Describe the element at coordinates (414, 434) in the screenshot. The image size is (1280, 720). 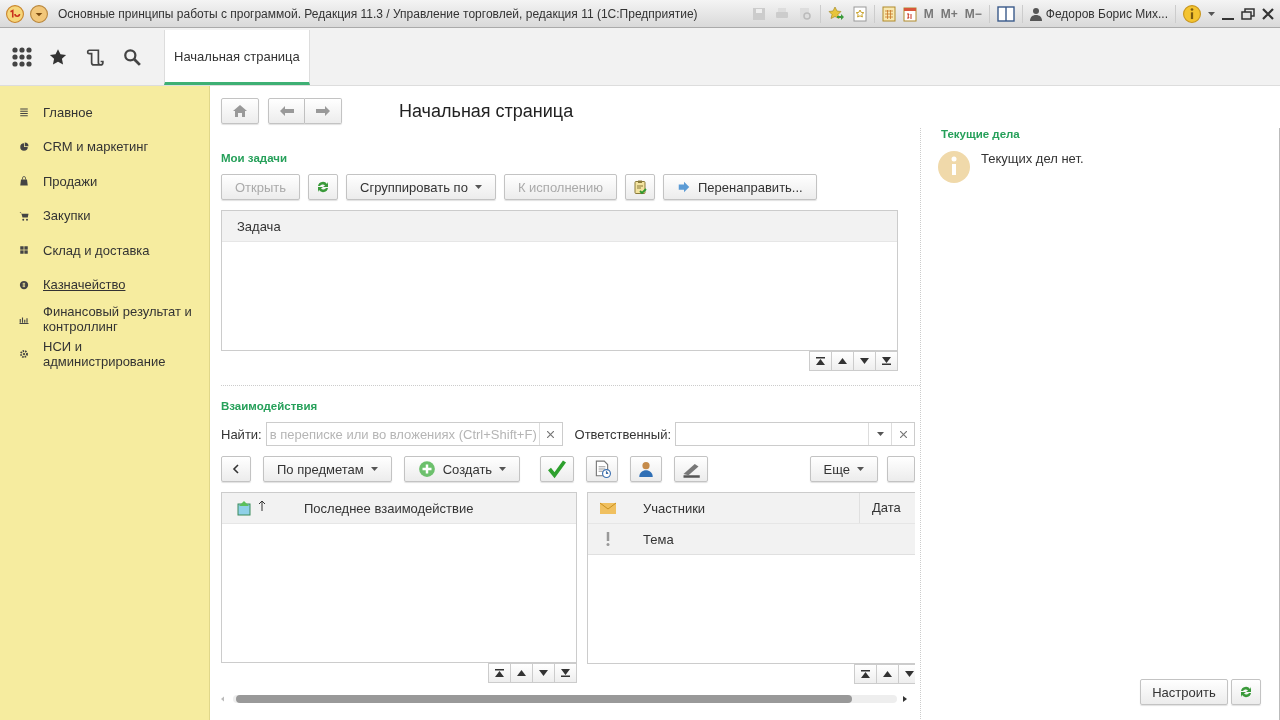
I see `search-field: в переписке или во вложениях (Ctrl+Shift+F)` at that location.